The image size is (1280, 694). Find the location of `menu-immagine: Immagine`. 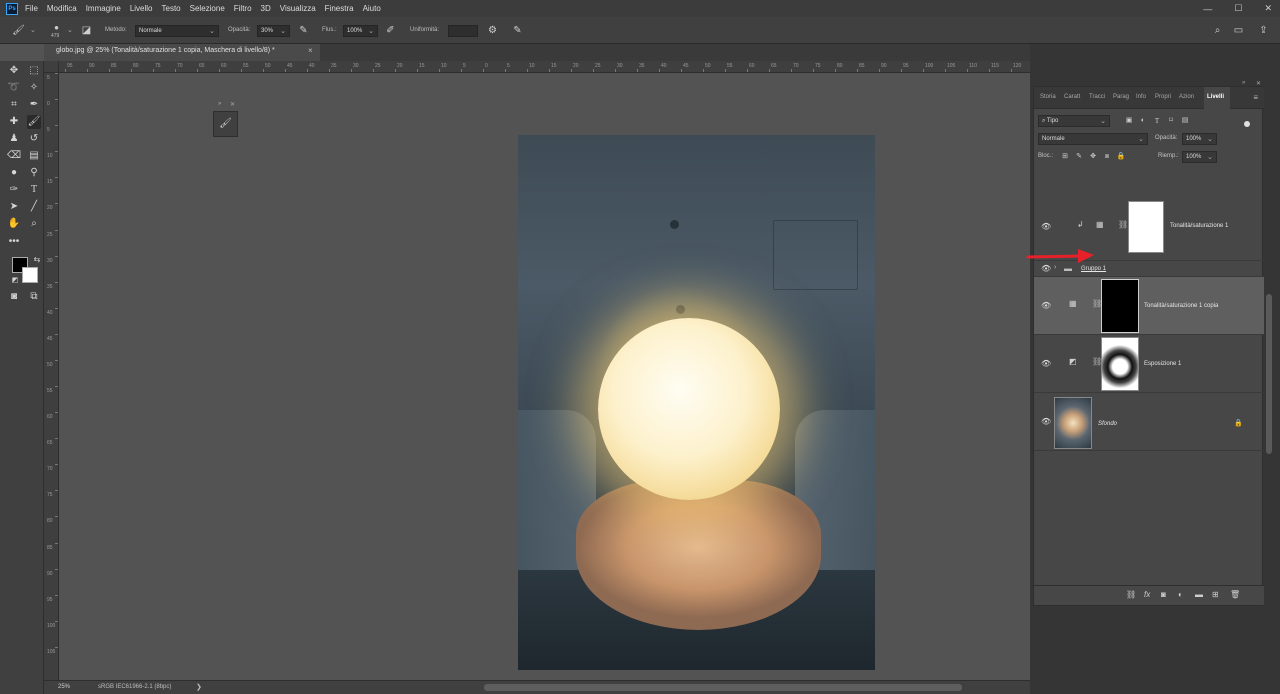

menu-immagine: Immagine is located at coordinates (103, 8).